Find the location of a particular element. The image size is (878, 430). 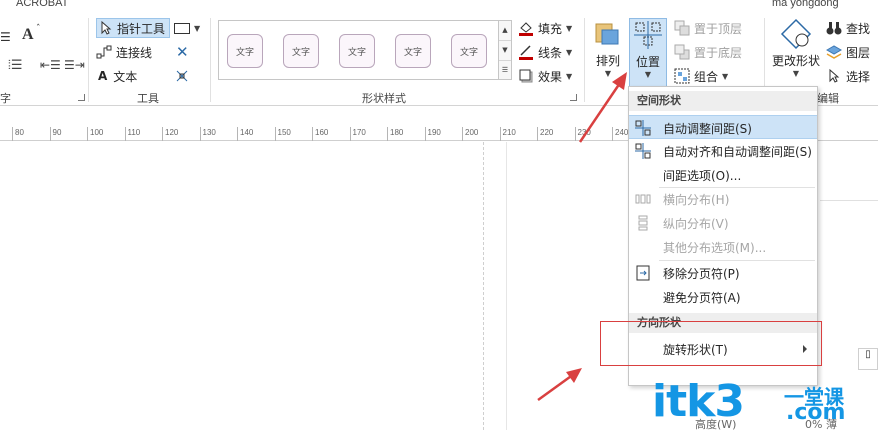

watermark-brand: itk3 is located at coordinates (698, 401).